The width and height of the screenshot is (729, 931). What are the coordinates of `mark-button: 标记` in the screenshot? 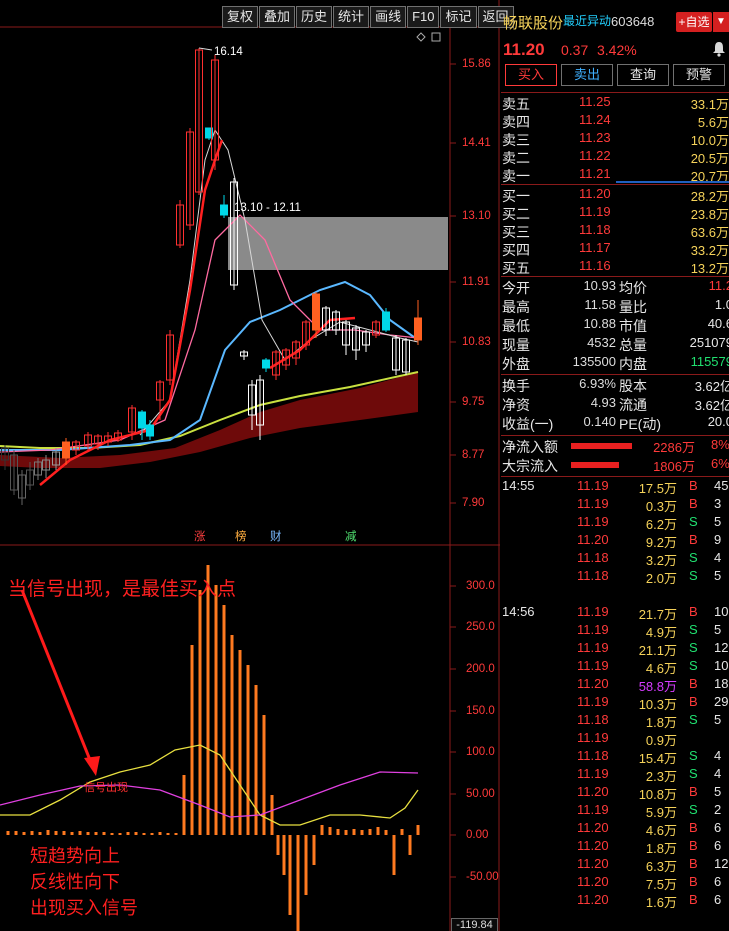 It's located at (458, 17).